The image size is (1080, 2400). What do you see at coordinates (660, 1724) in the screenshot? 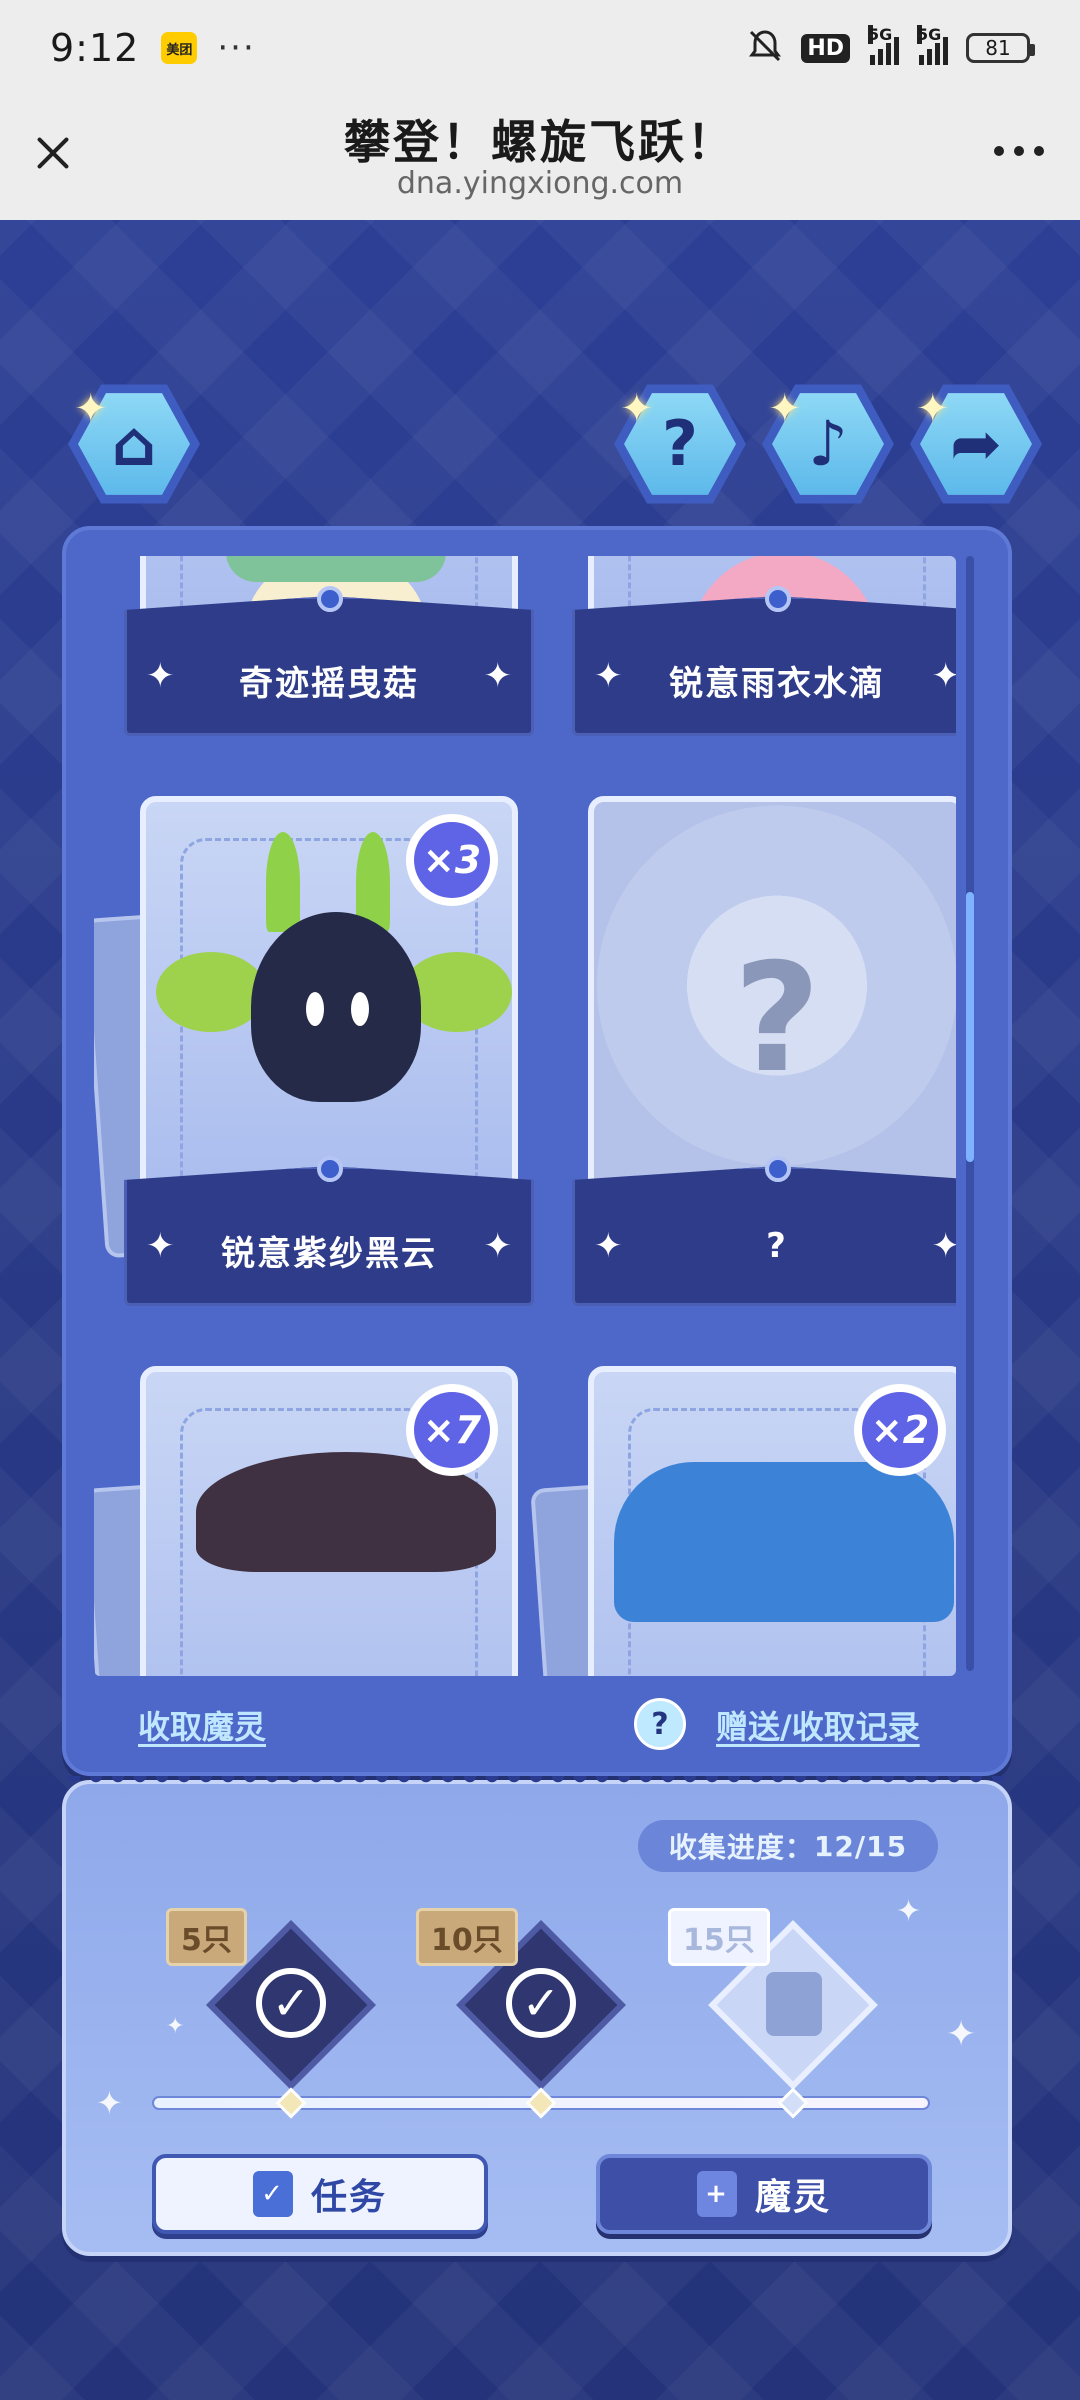
I see `record-help-icon: ?` at bounding box center [660, 1724].